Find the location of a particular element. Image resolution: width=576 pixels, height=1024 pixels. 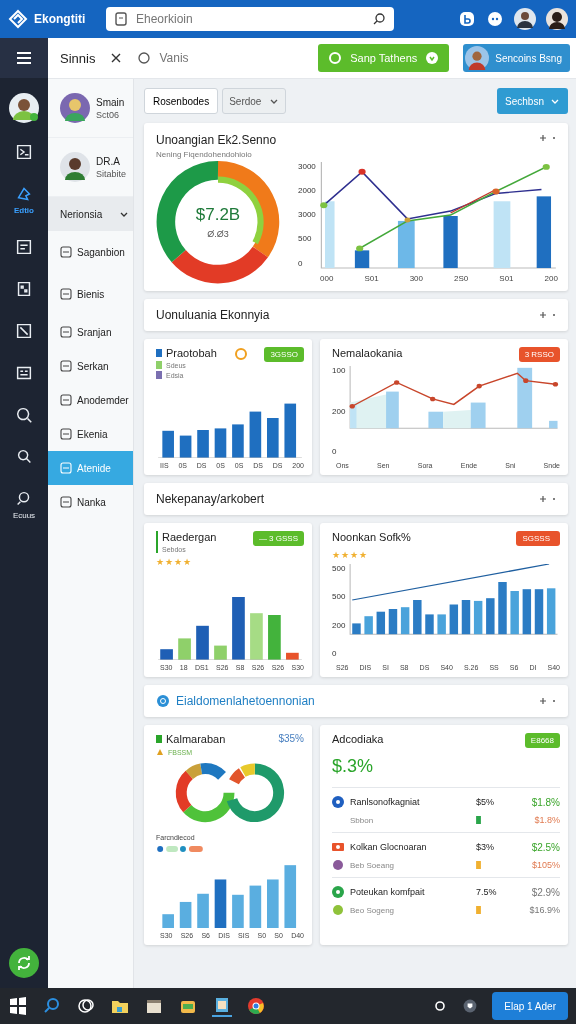

profile-subtitle: Sitabite is located at coordinates (111, 173).